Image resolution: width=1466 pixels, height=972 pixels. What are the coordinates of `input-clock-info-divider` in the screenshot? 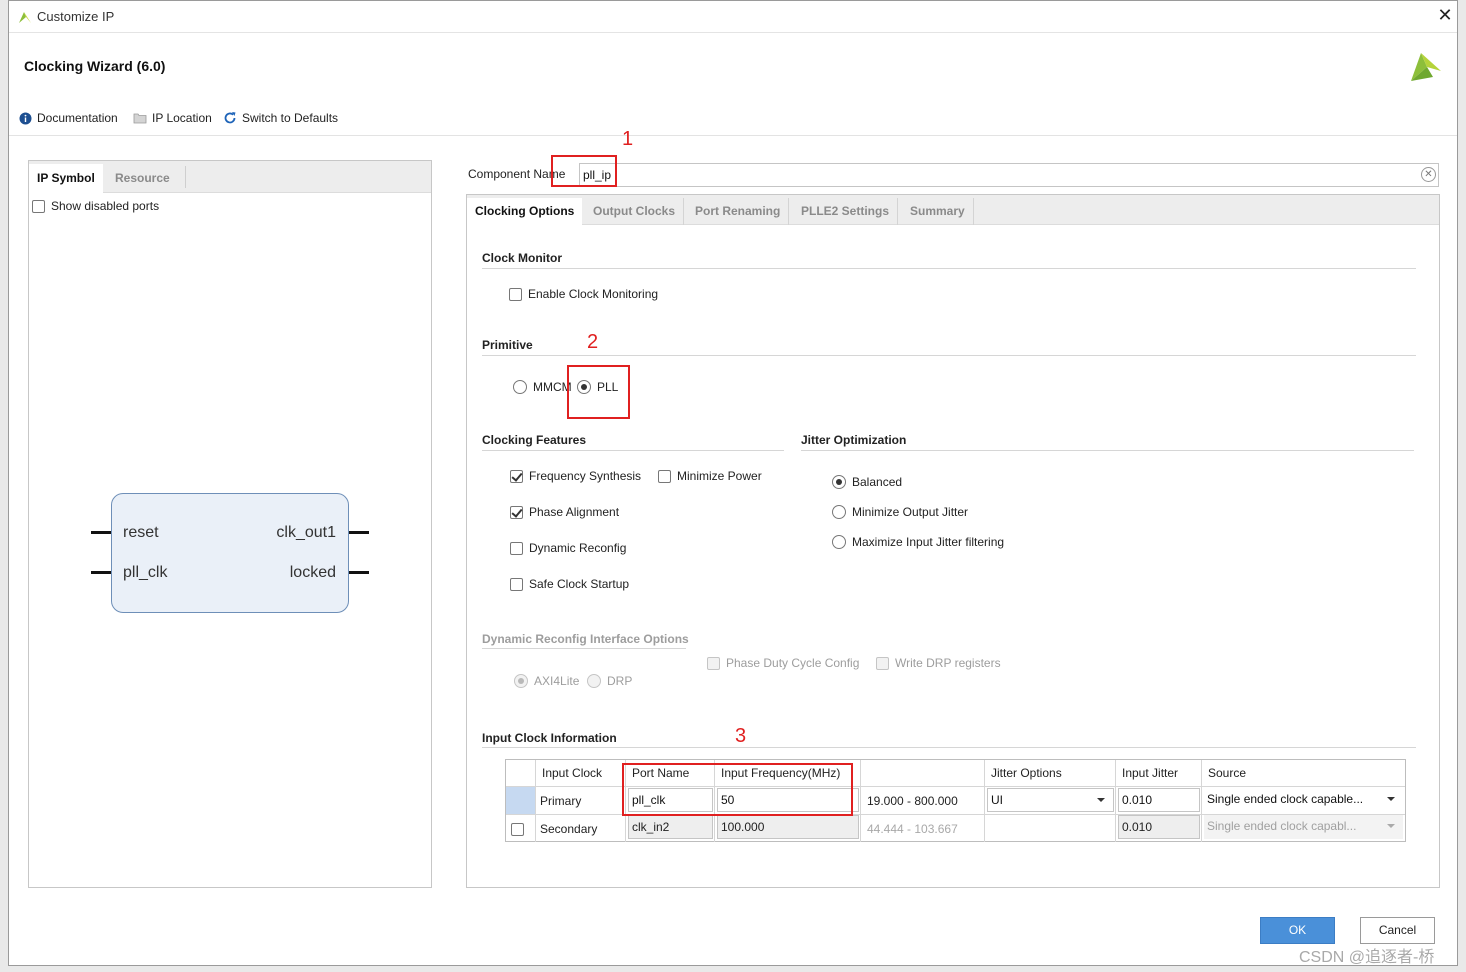 It's located at (949, 747).